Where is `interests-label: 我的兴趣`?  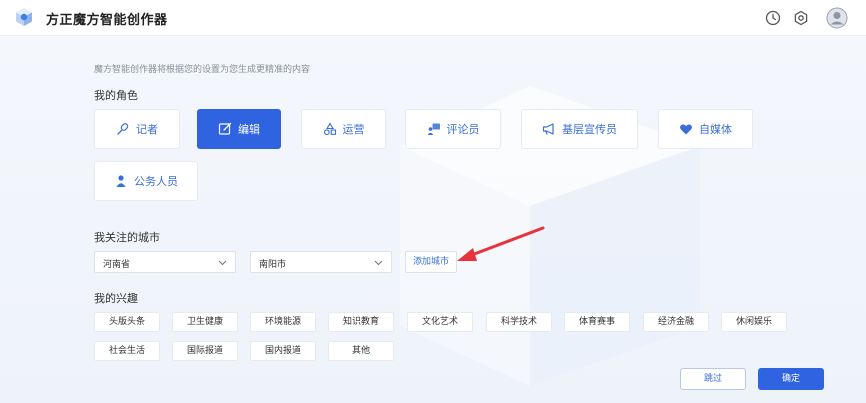
interests-label: 我的兴趣 is located at coordinates (116, 298).